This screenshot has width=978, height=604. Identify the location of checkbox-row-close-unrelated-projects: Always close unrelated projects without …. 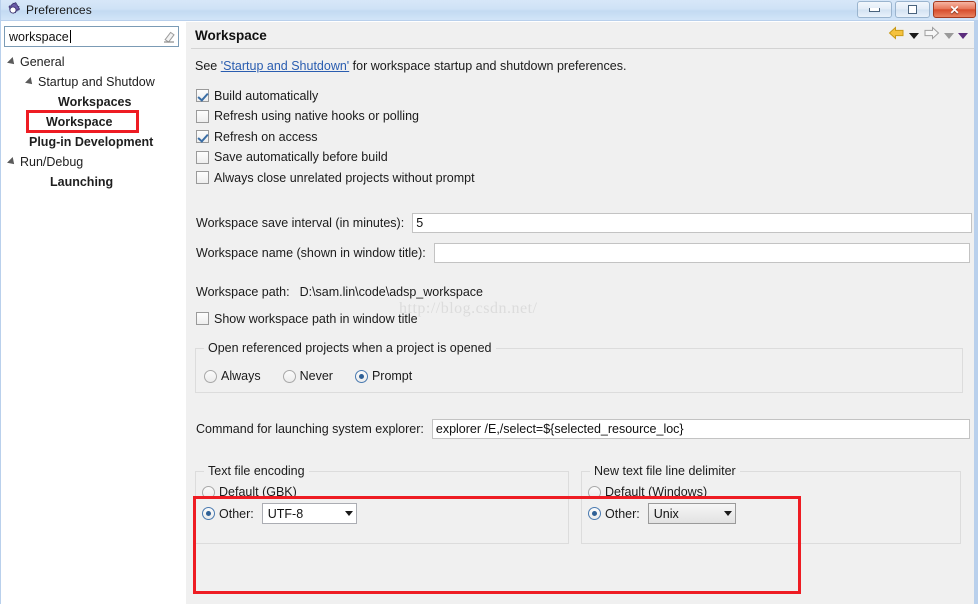
(585, 177).